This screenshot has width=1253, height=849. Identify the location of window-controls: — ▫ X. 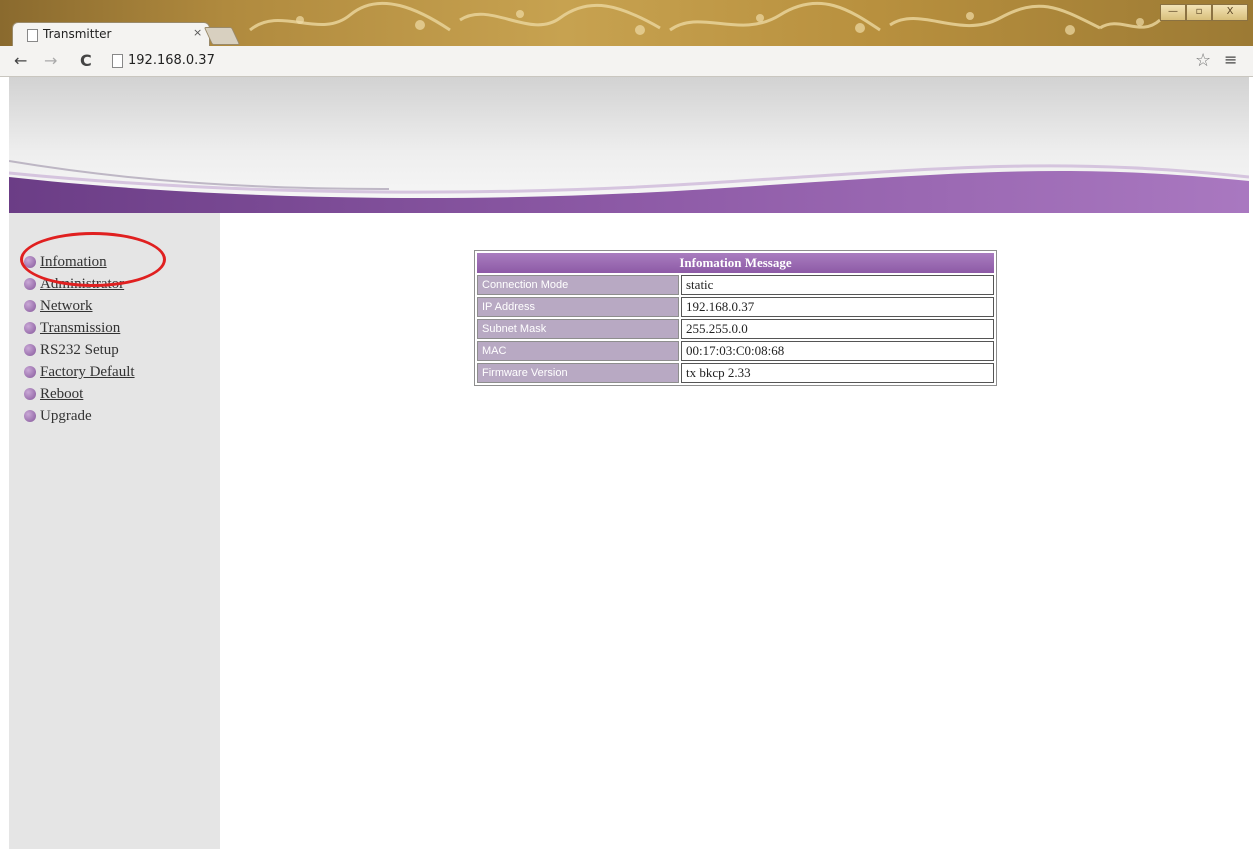
(1204, 12).